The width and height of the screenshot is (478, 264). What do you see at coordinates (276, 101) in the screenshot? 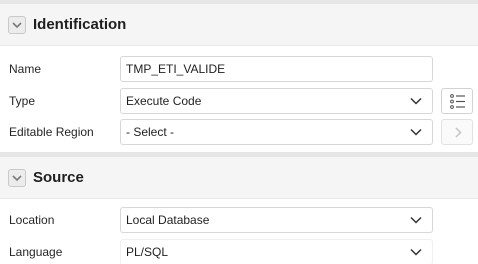
I see `type-select: Execute Code` at bounding box center [276, 101].